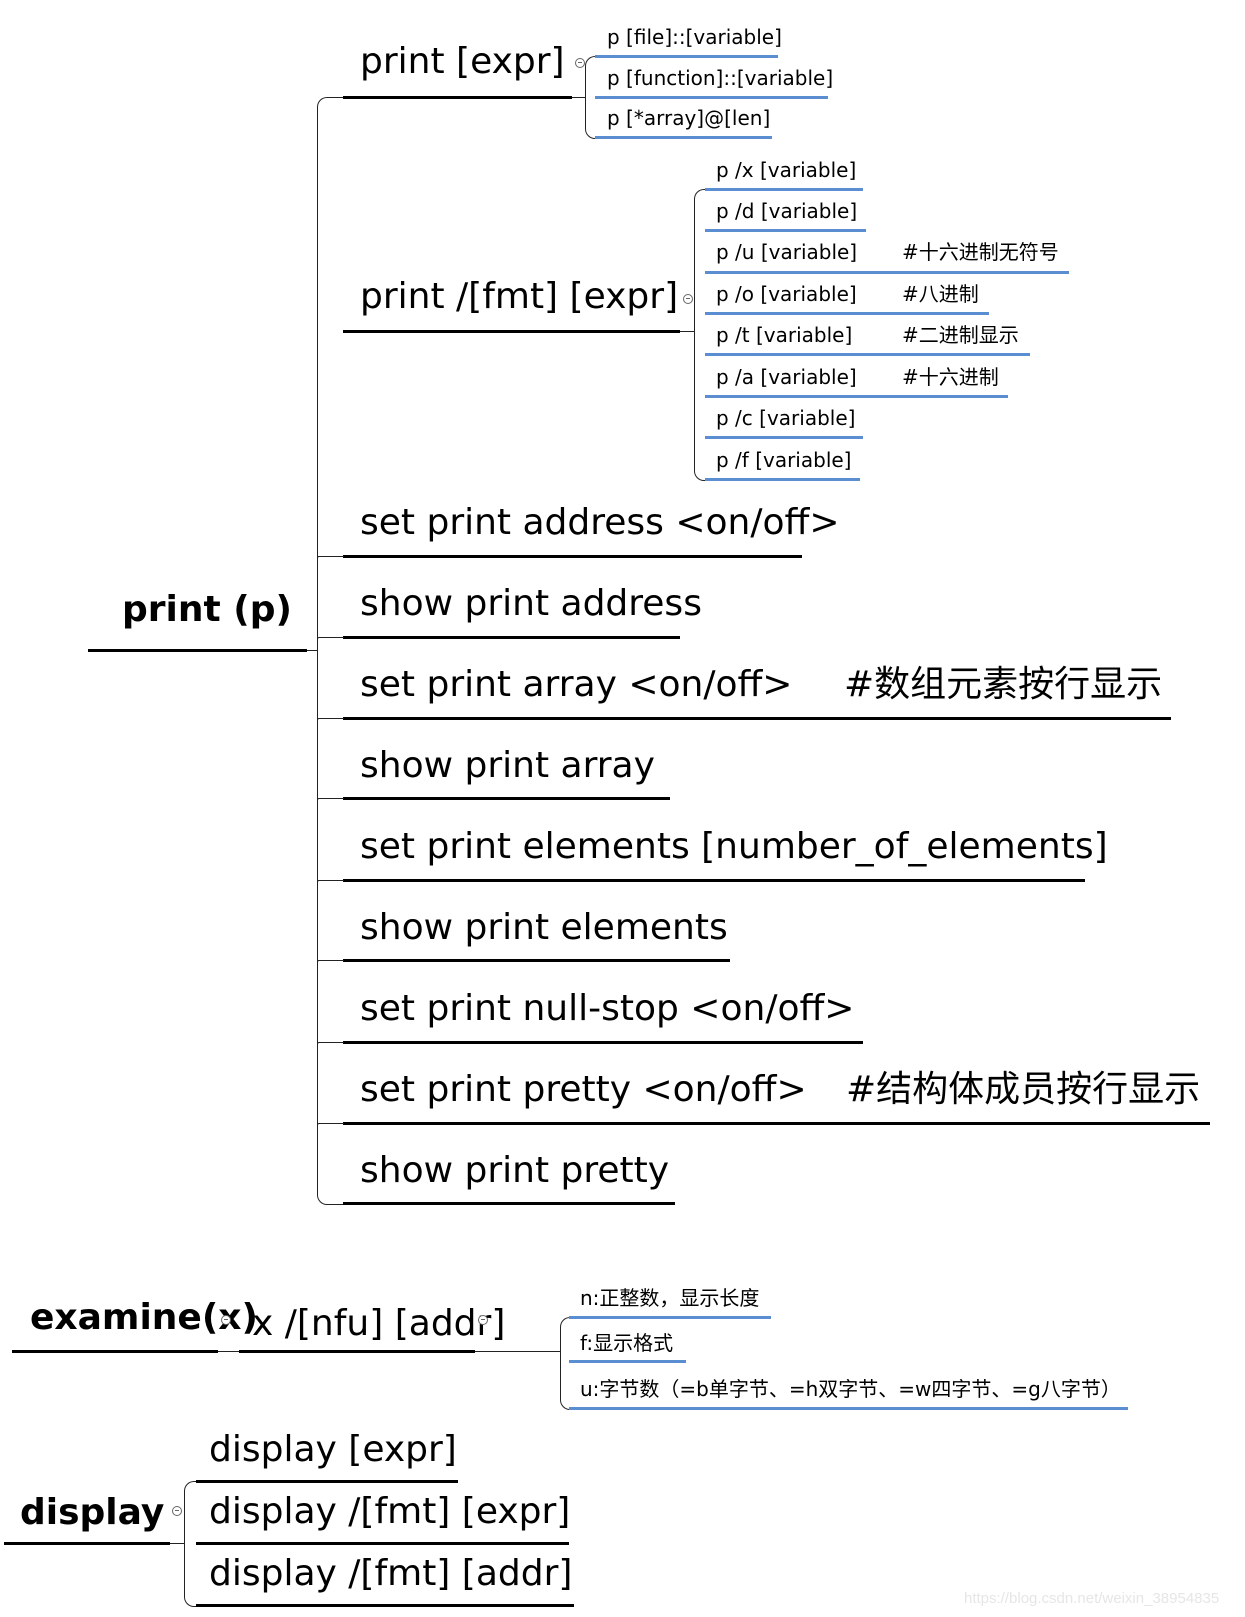 Image resolution: width=1245 pixels, height=1617 pixels. I want to click on print-fmt-expr-underline, so click(511, 331).